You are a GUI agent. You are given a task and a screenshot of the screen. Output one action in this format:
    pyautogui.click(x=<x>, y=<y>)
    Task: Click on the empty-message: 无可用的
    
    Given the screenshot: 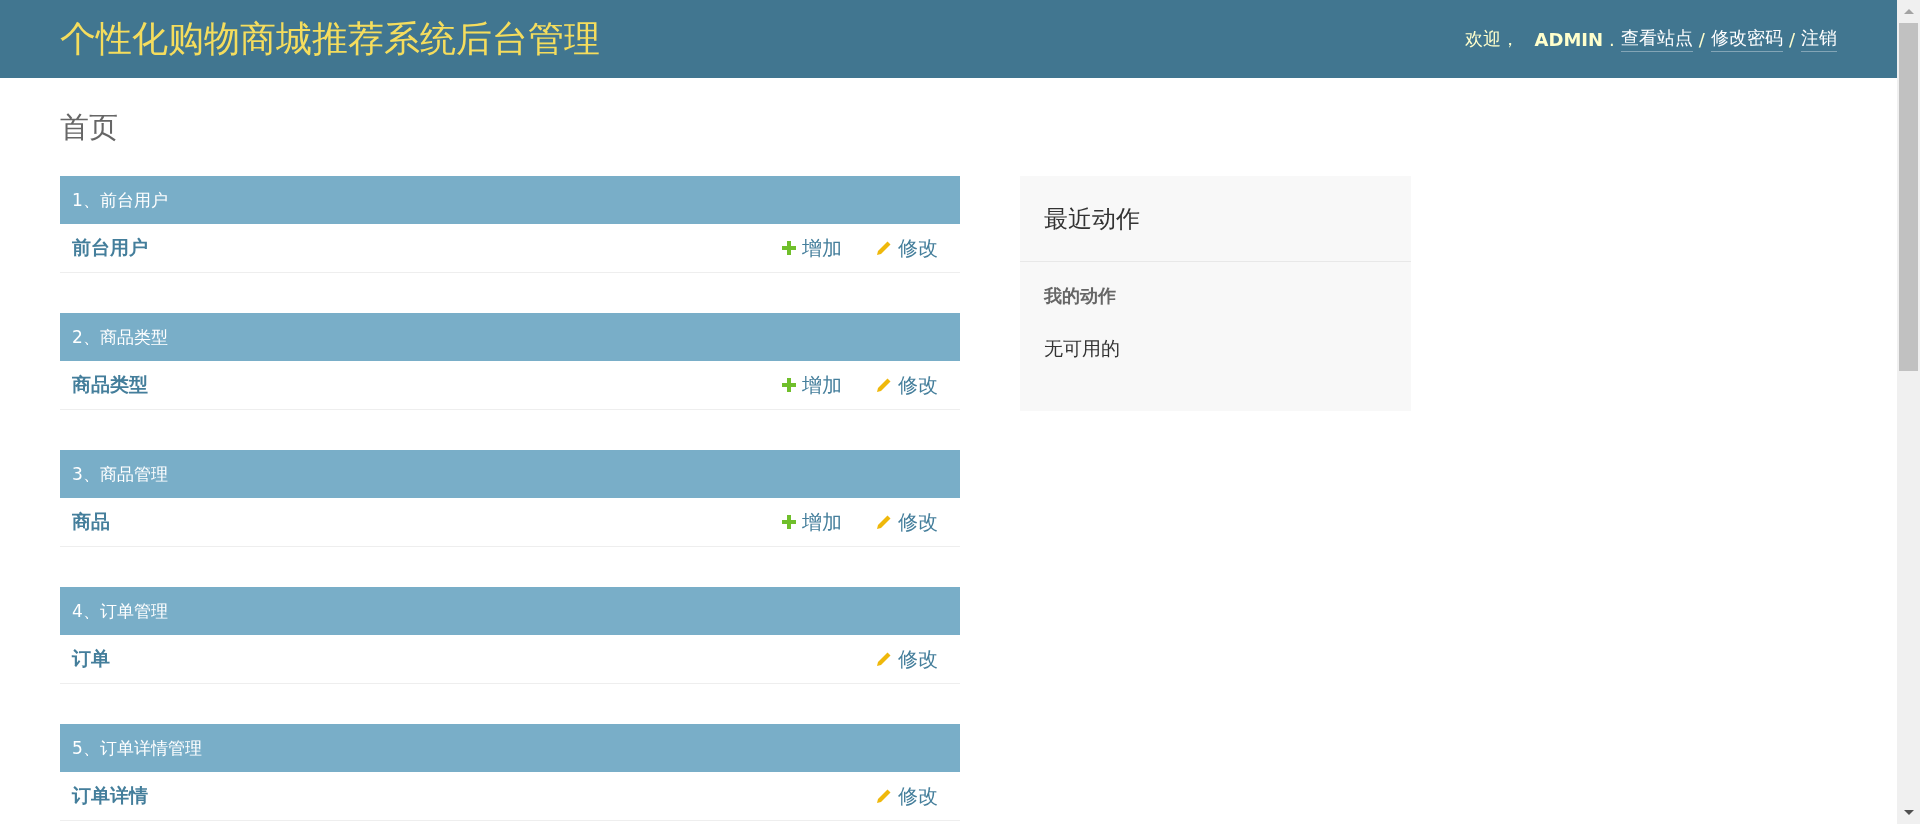 What is the action you would take?
    pyautogui.click(x=1082, y=348)
    